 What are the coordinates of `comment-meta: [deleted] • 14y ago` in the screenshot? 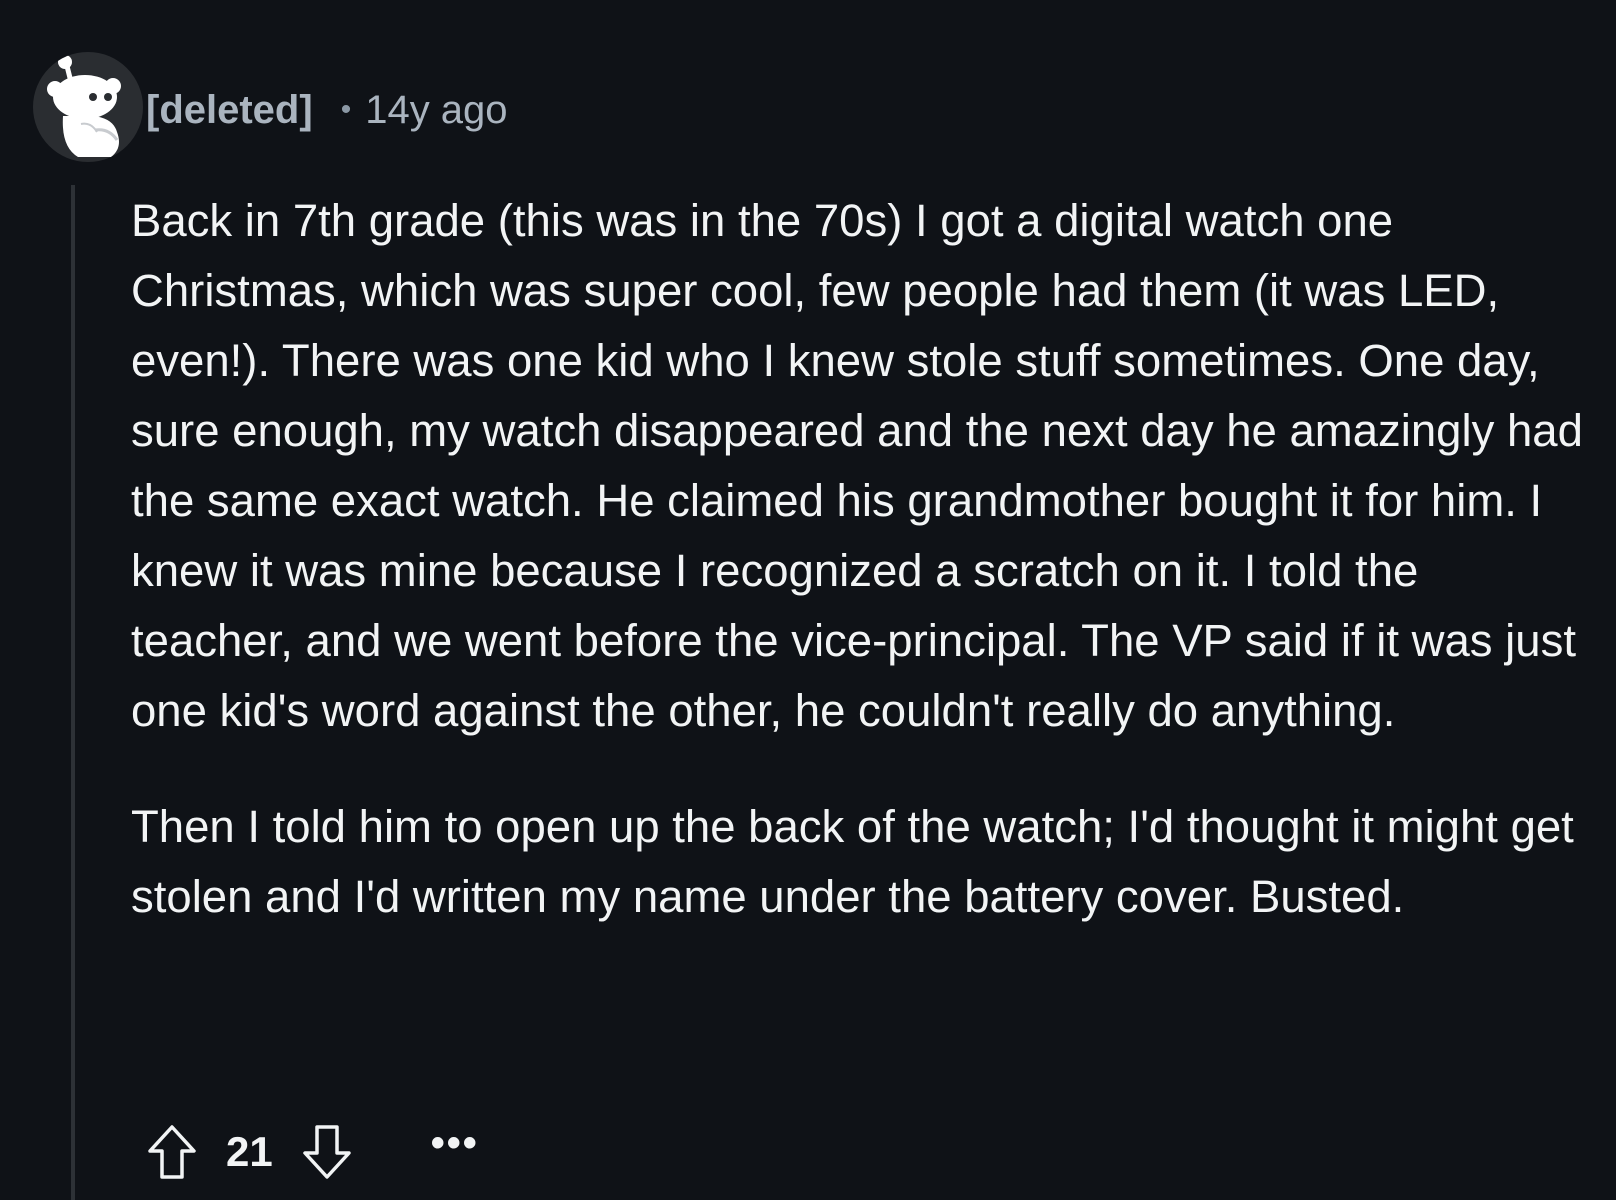 It's located at (327, 110).